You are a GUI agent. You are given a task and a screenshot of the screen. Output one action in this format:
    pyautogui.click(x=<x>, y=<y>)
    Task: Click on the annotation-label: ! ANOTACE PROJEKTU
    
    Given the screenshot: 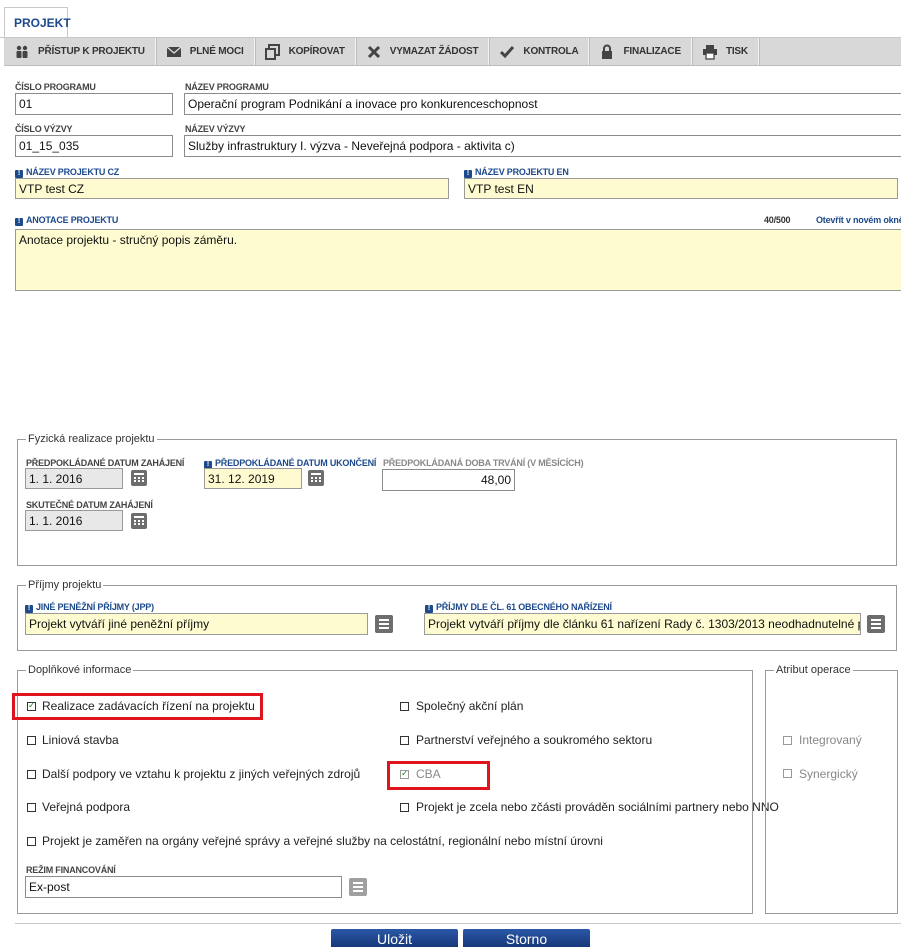 What is the action you would take?
    pyautogui.click(x=66, y=220)
    